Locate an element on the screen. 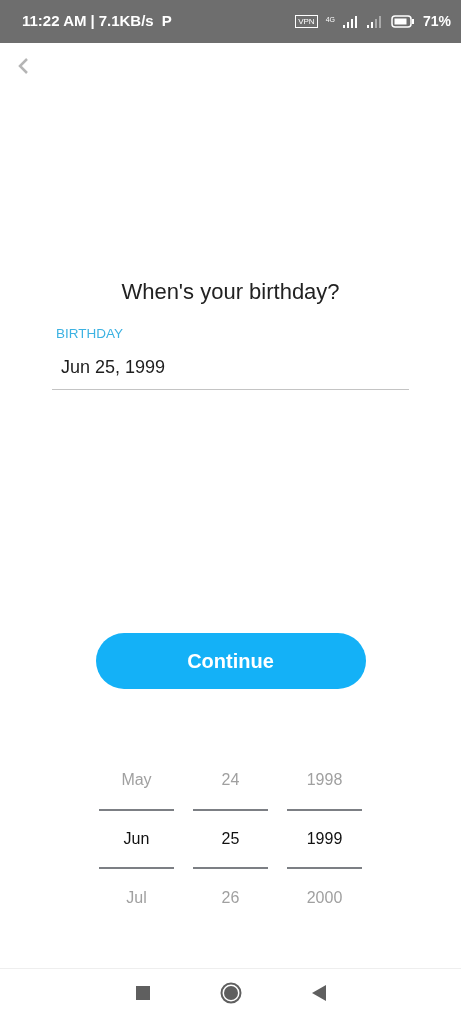 This screenshot has height=1024, width=461. battery-icon is located at coordinates (402, 21).